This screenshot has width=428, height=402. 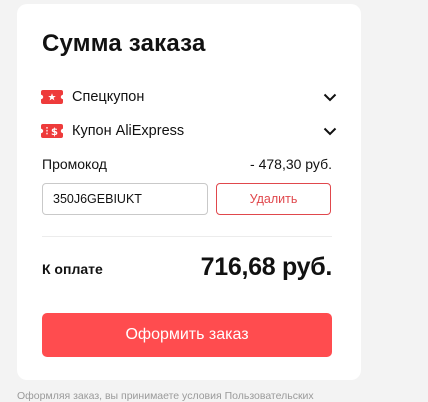 What do you see at coordinates (128, 131) in the screenshot?
I see `aliexpress-coupon-label: Купон AliExpress` at bounding box center [128, 131].